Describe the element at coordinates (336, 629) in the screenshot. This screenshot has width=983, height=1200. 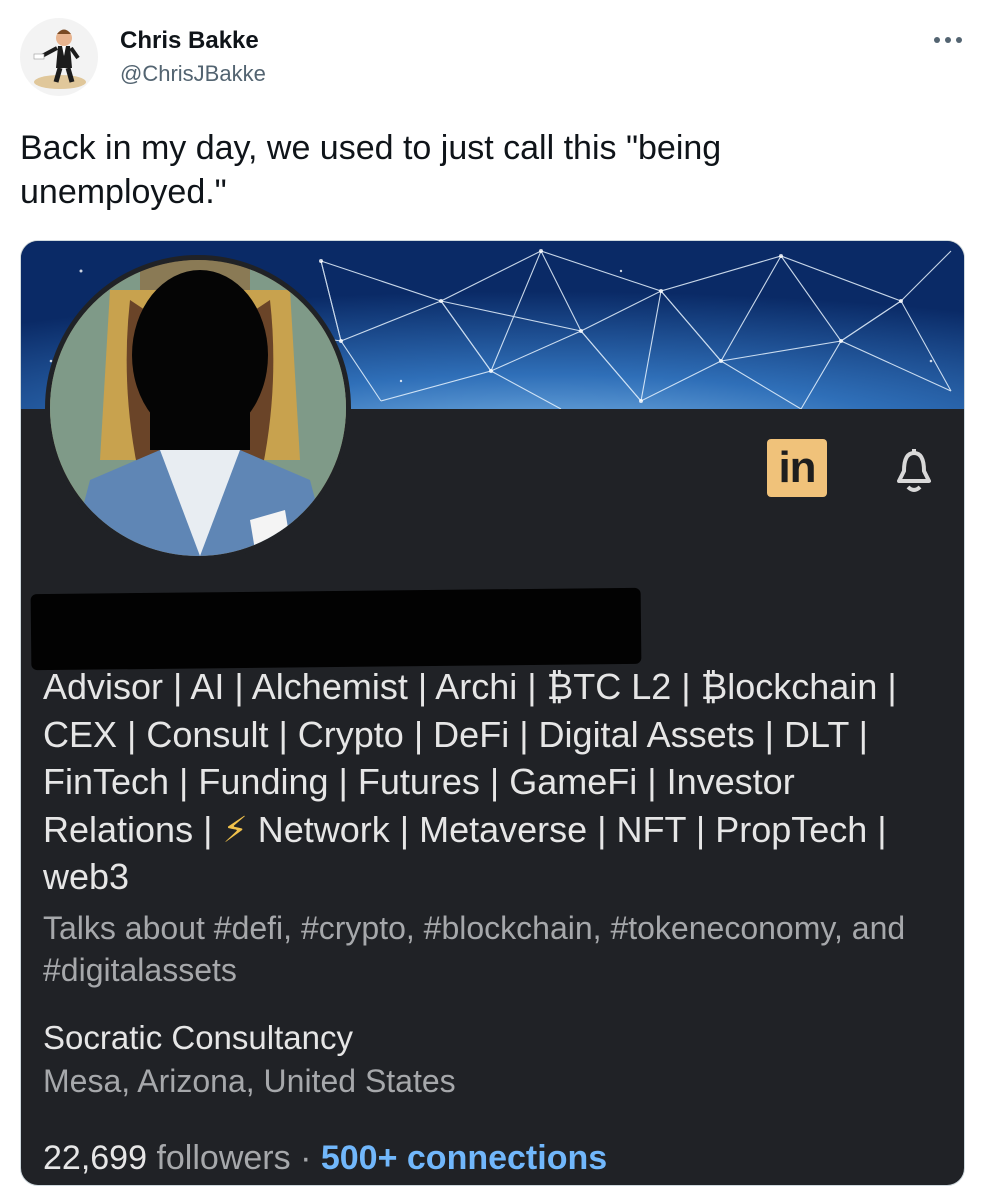
I see `name-redaction` at that location.